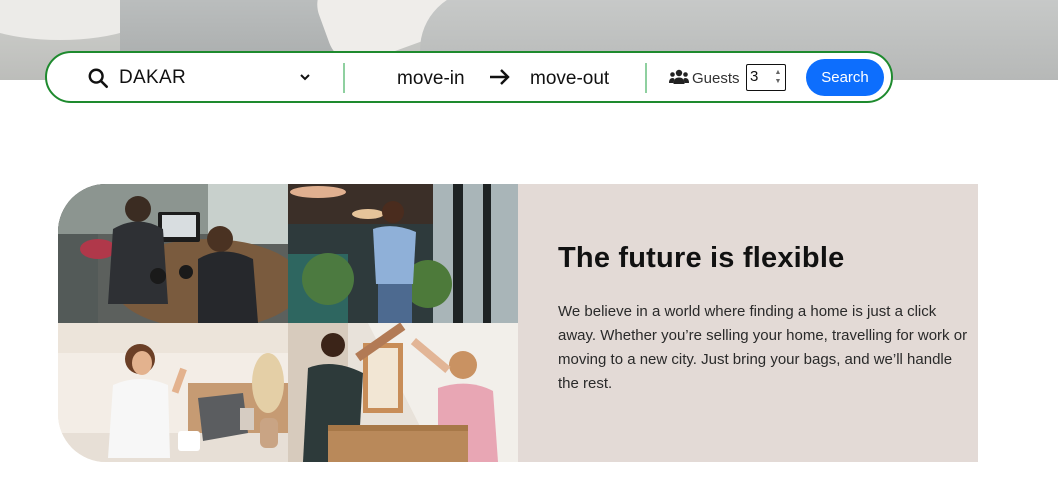 This screenshot has height=503, width=1058. What do you see at coordinates (403, 253) in the screenshot?
I see `photo-woman-window` at bounding box center [403, 253].